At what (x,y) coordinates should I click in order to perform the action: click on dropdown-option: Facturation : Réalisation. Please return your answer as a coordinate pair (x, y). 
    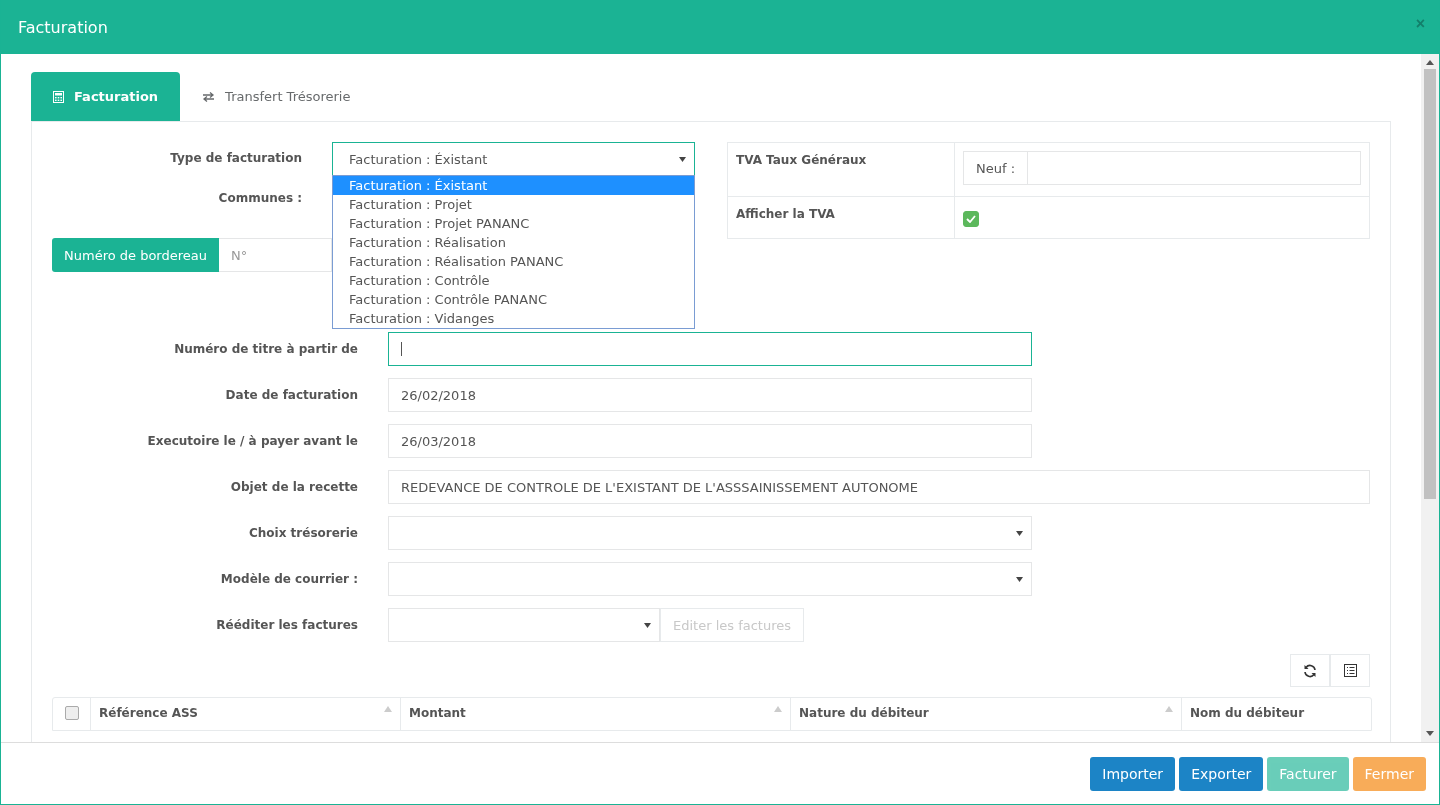
    Looking at the image, I should click on (513, 242).